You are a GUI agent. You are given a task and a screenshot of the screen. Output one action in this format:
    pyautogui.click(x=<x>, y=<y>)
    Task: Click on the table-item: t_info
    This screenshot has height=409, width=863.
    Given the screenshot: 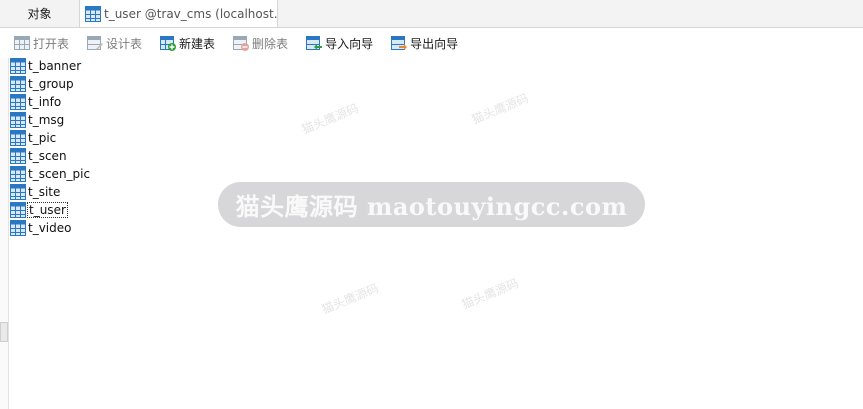 What is the action you would take?
    pyautogui.click(x=50, y=102)
    